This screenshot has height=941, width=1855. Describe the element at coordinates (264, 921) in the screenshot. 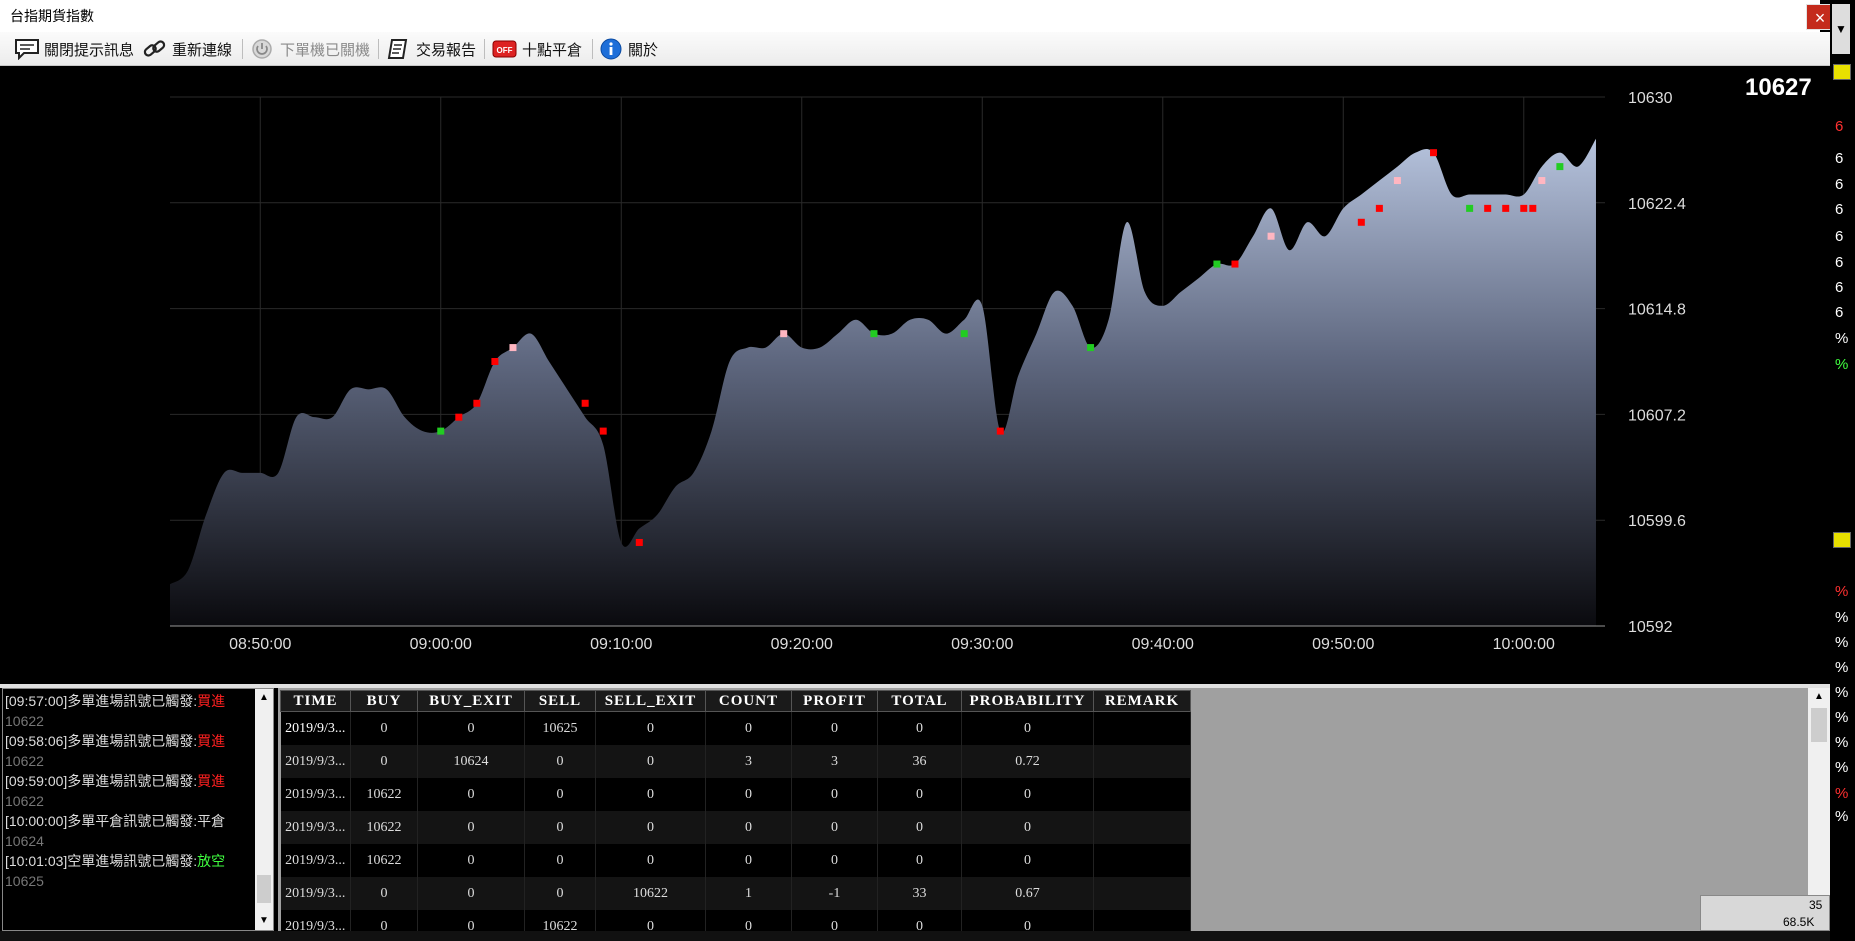

I see `scroll-down-arrow: ▼` at that location.